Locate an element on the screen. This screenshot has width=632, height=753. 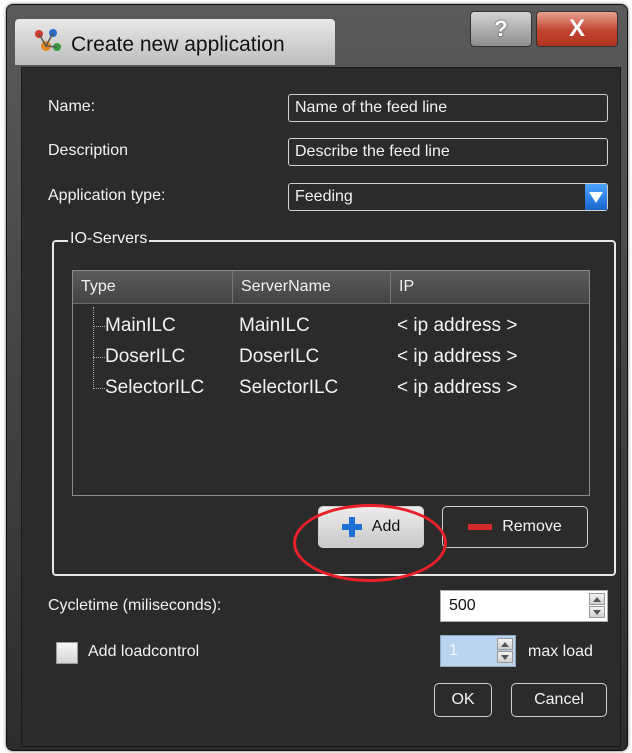
cycletime-stepper is located at coordinates (597, 606).